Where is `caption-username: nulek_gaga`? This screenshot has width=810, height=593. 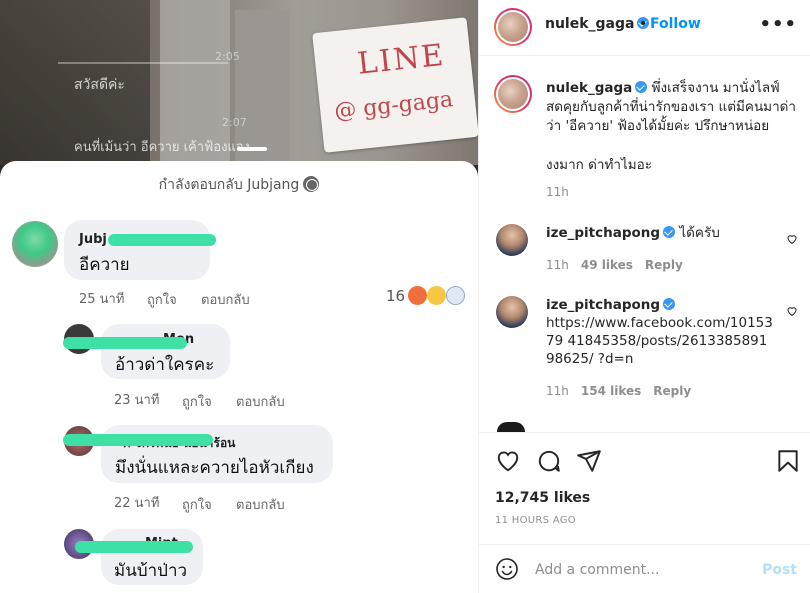
caption-username: nulek_gaga is located at coordinates (589, 88).